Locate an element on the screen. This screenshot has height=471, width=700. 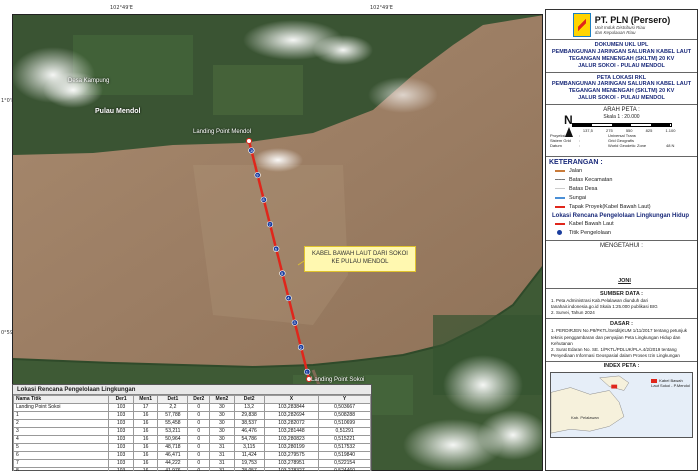
table-row: 2 103 16 55,458 0 30 38,537 103,282072 0,510699 is located at coordinates (191, 423).